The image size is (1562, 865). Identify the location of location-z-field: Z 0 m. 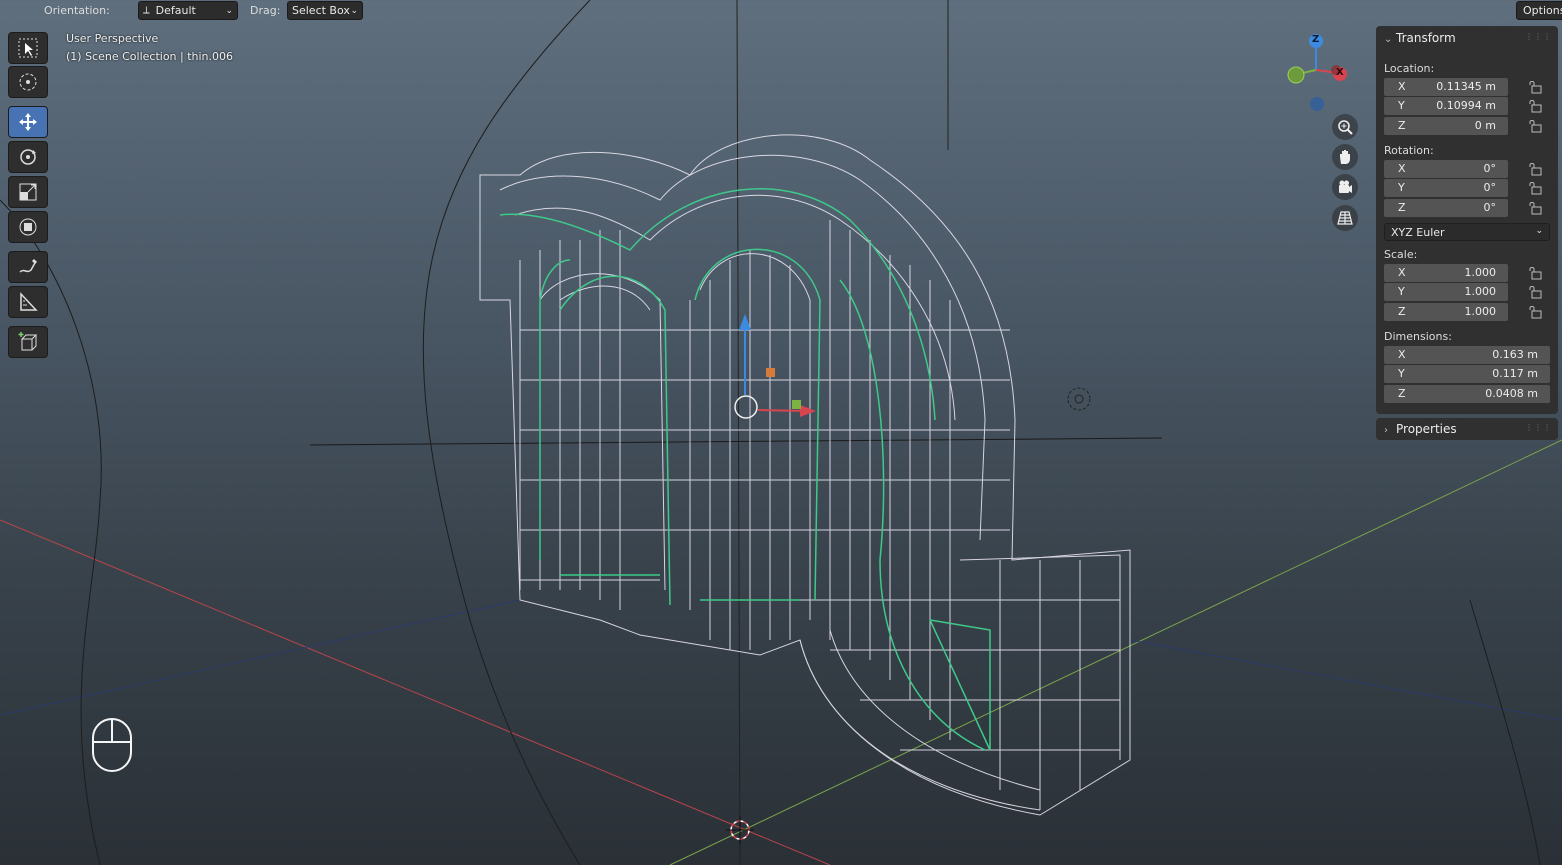
(1446, 126).